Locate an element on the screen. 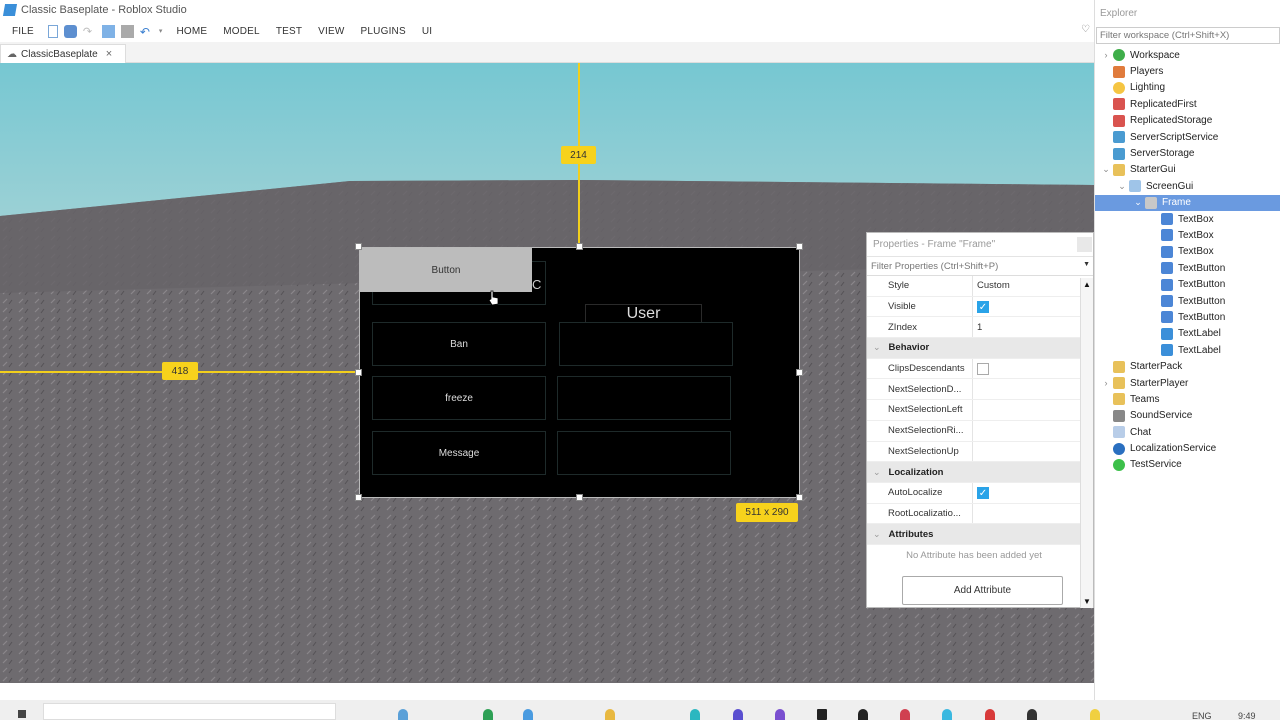 This screenshot has width=1280, height=721. property-section-behavior: ⌄ Behavior is located at coordinates (974, 348).